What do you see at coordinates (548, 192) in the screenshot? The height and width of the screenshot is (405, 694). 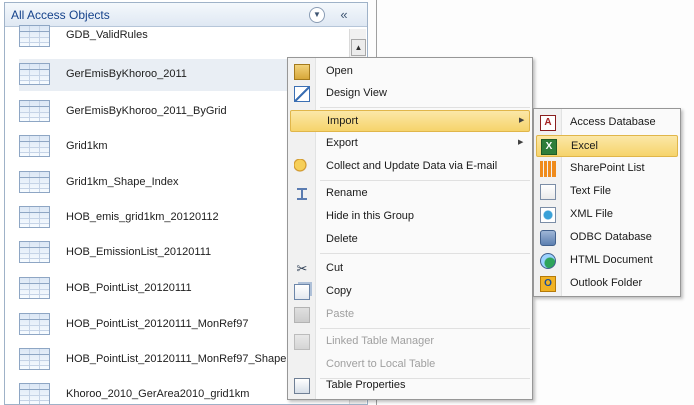 I see `text-file-icon` at bounding box center [548, 192].